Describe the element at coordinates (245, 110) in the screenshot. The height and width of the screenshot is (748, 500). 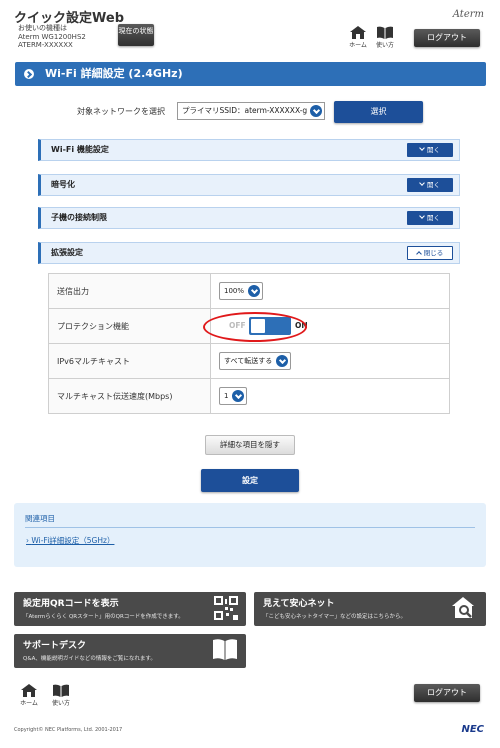
I see `network-select-value: プライマリSSID：aterm-XXXXXX-g` at that location.